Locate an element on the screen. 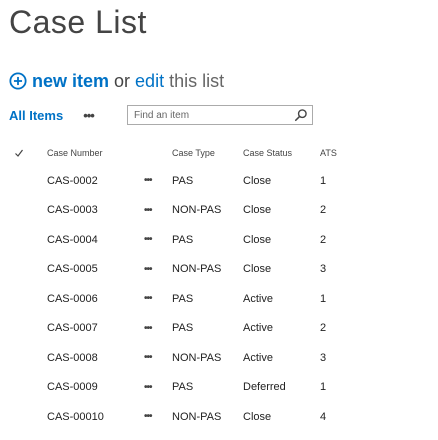 The width and height of the screenshot is (438, 440). table-row: CAS-0004 ••• PAS Close 2 is located at coordinates (219, 240).